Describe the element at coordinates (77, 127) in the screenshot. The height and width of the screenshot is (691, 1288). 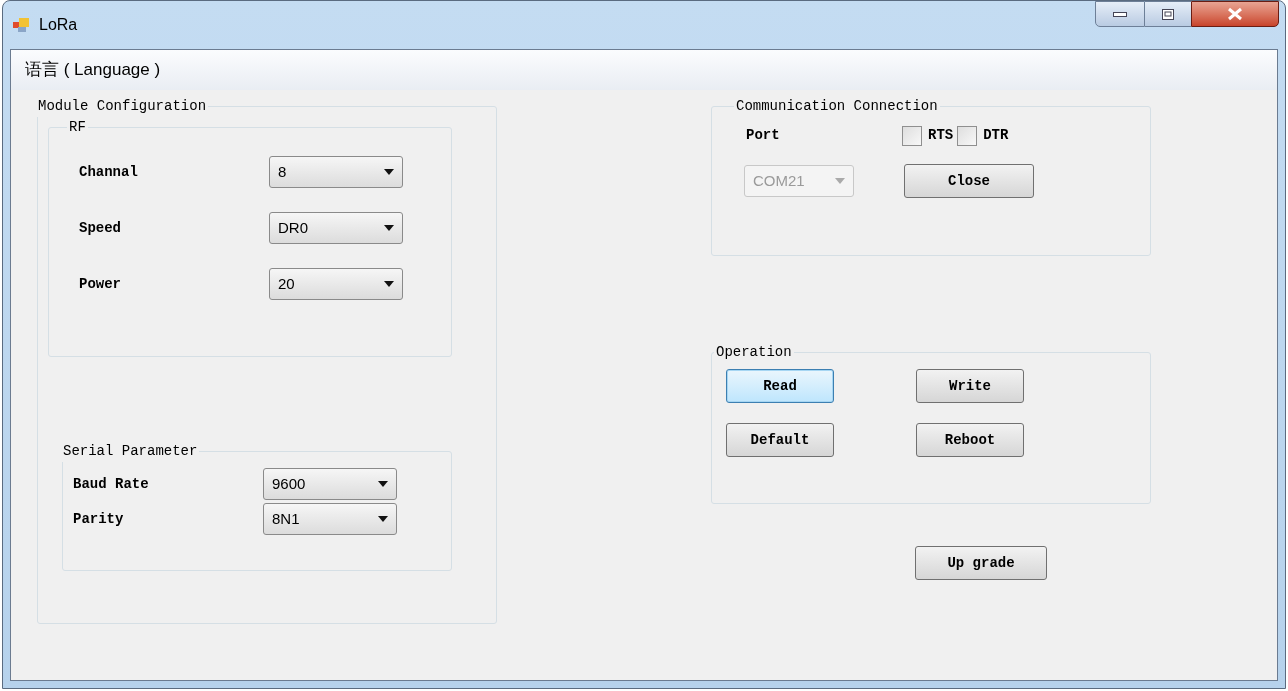
I see `group-title: RF` at that location.